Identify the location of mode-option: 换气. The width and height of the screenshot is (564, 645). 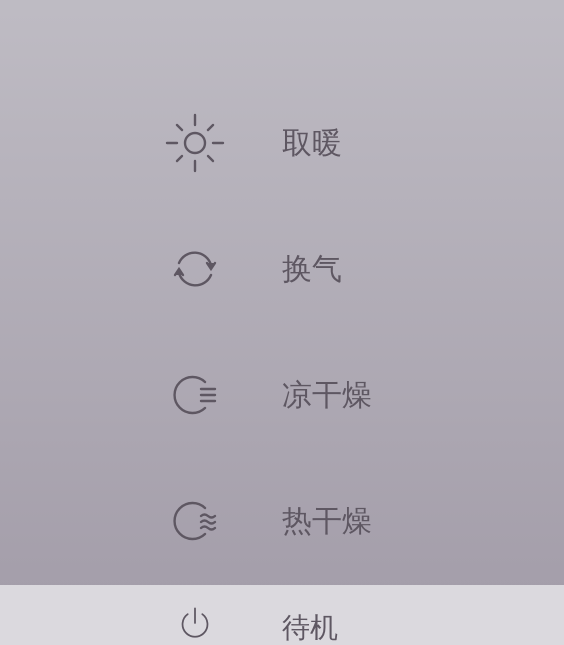
(312, 269).